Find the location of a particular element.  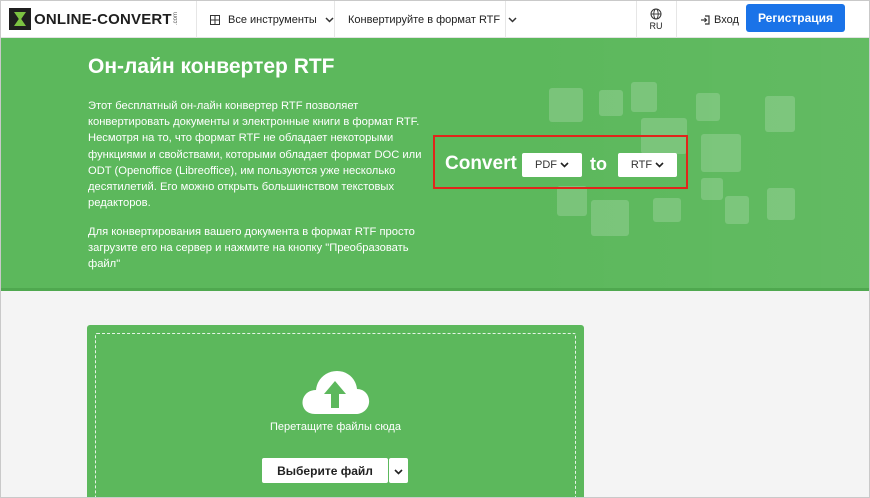

logo-text: ONLINE-CONVERT is located at coordinates (103, 19).